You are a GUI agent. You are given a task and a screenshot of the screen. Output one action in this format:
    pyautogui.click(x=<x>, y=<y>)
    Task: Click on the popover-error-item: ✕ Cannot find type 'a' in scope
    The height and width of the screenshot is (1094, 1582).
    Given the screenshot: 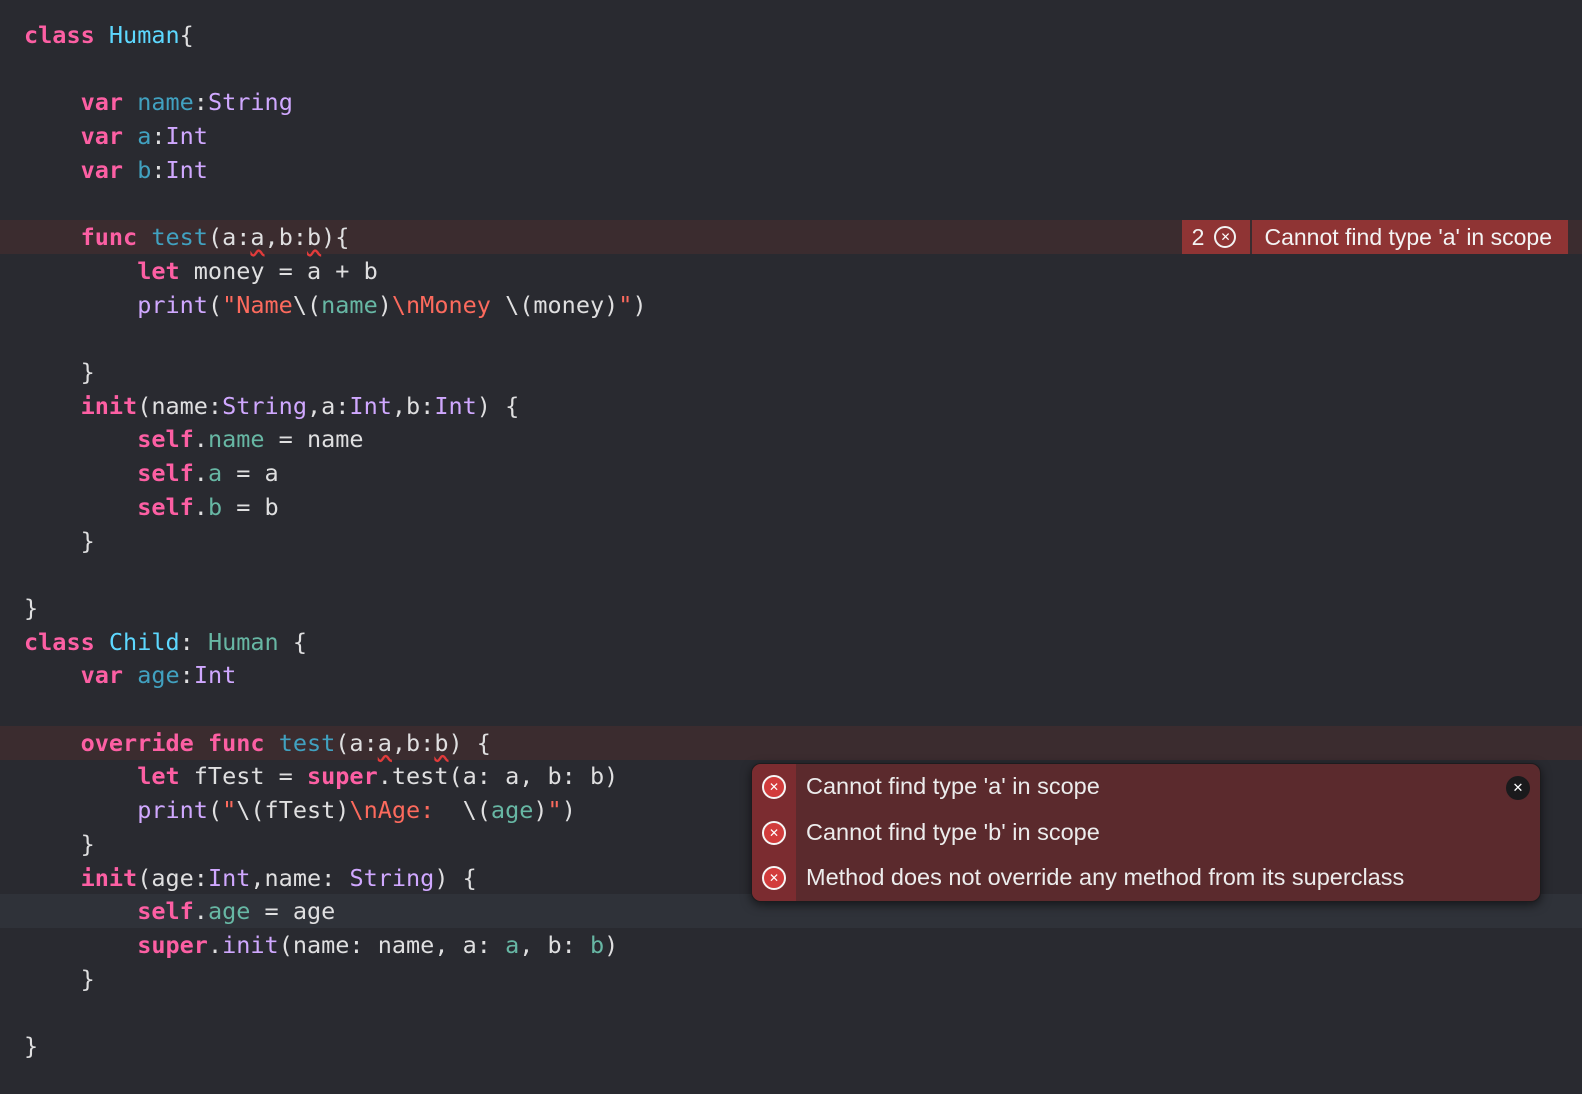 What is the action you would take?
    pyautogui.click(x=1146, y=786)
    